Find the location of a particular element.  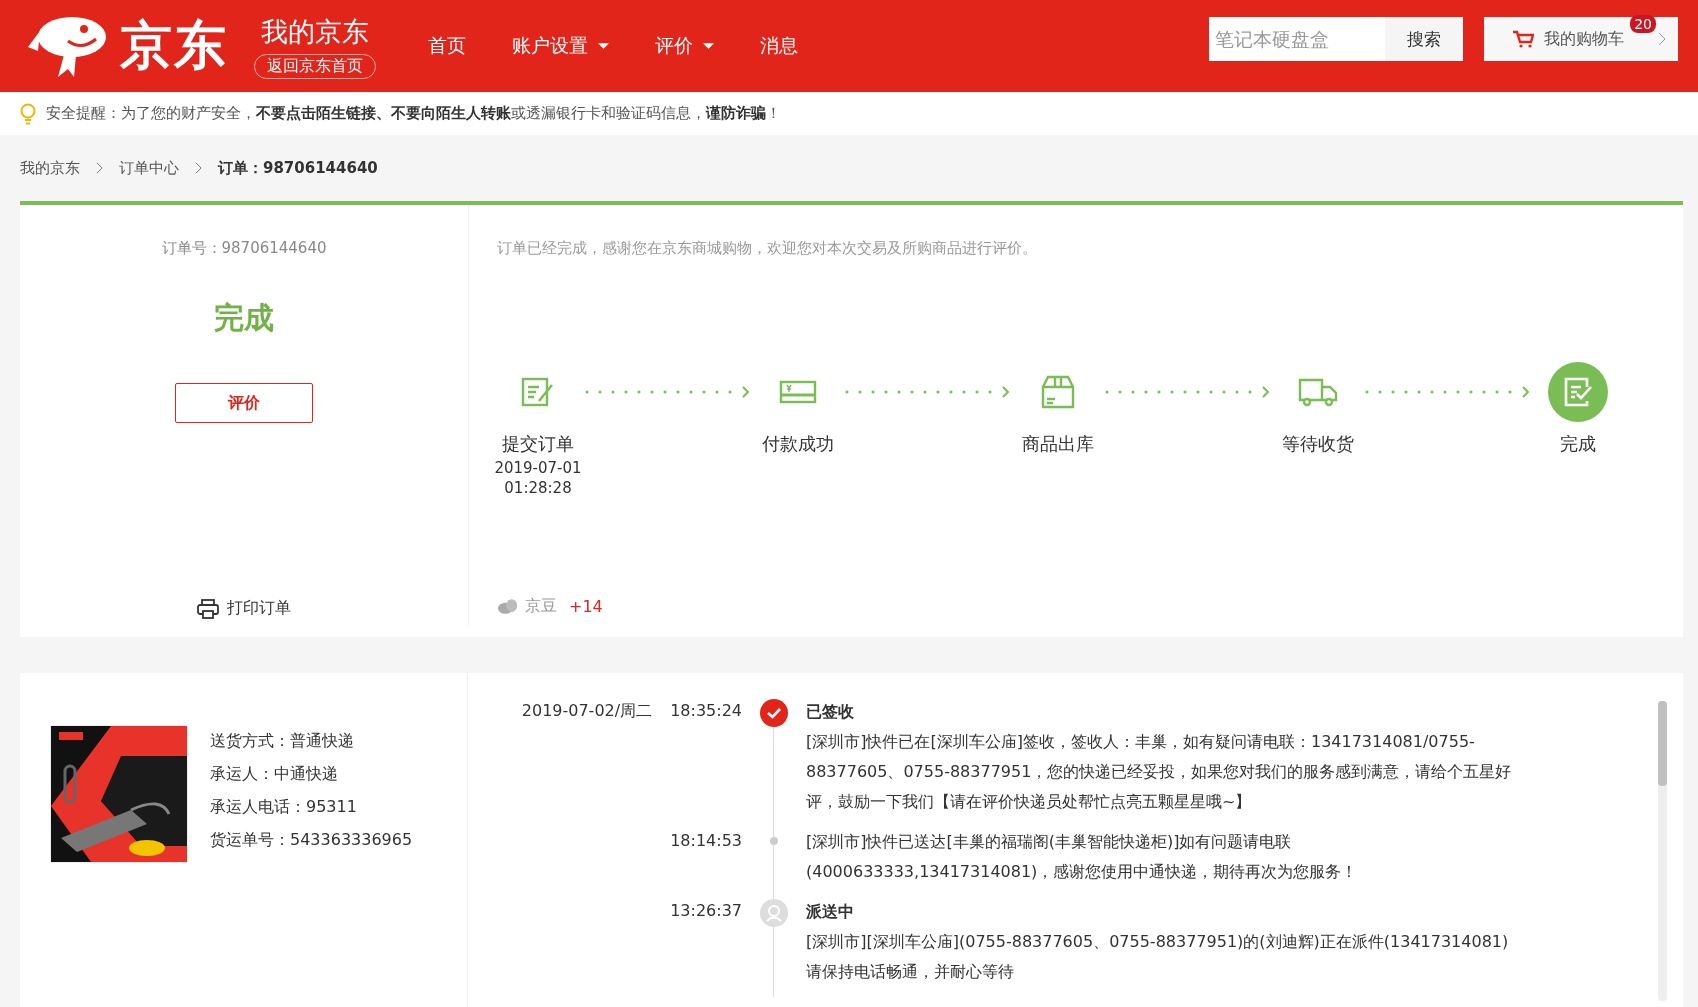

step-label: 提交订单 is located at coordinates (538, 444).